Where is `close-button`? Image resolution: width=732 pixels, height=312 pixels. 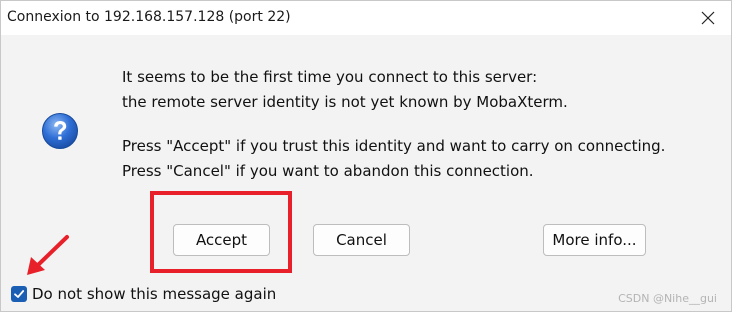 close-button is located at coordinates (708, 18).